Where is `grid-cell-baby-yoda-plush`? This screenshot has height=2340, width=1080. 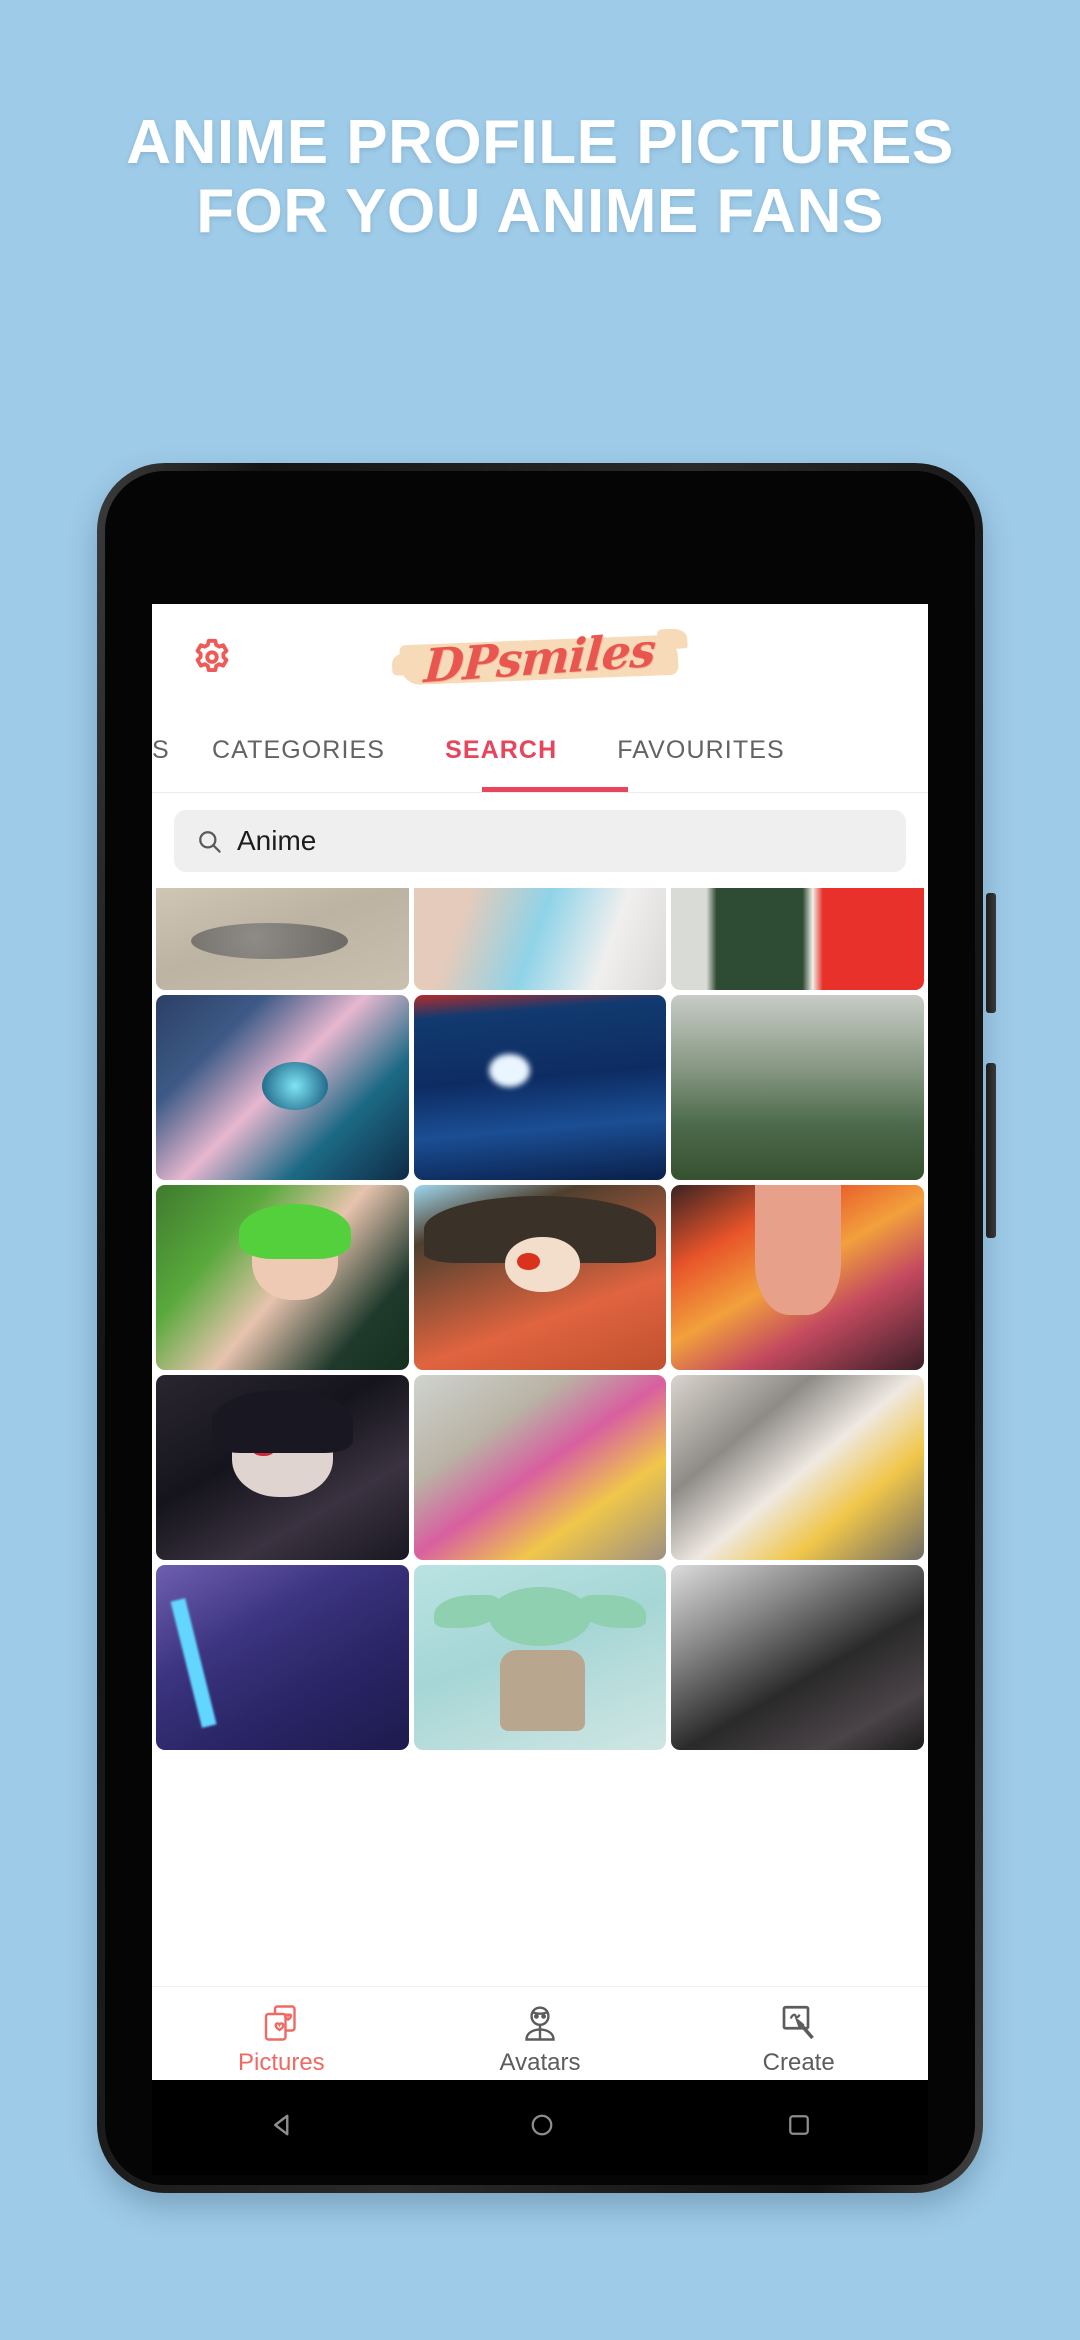
grid-cell-baby-yoda-plush is located at coordinates (540, 1657).